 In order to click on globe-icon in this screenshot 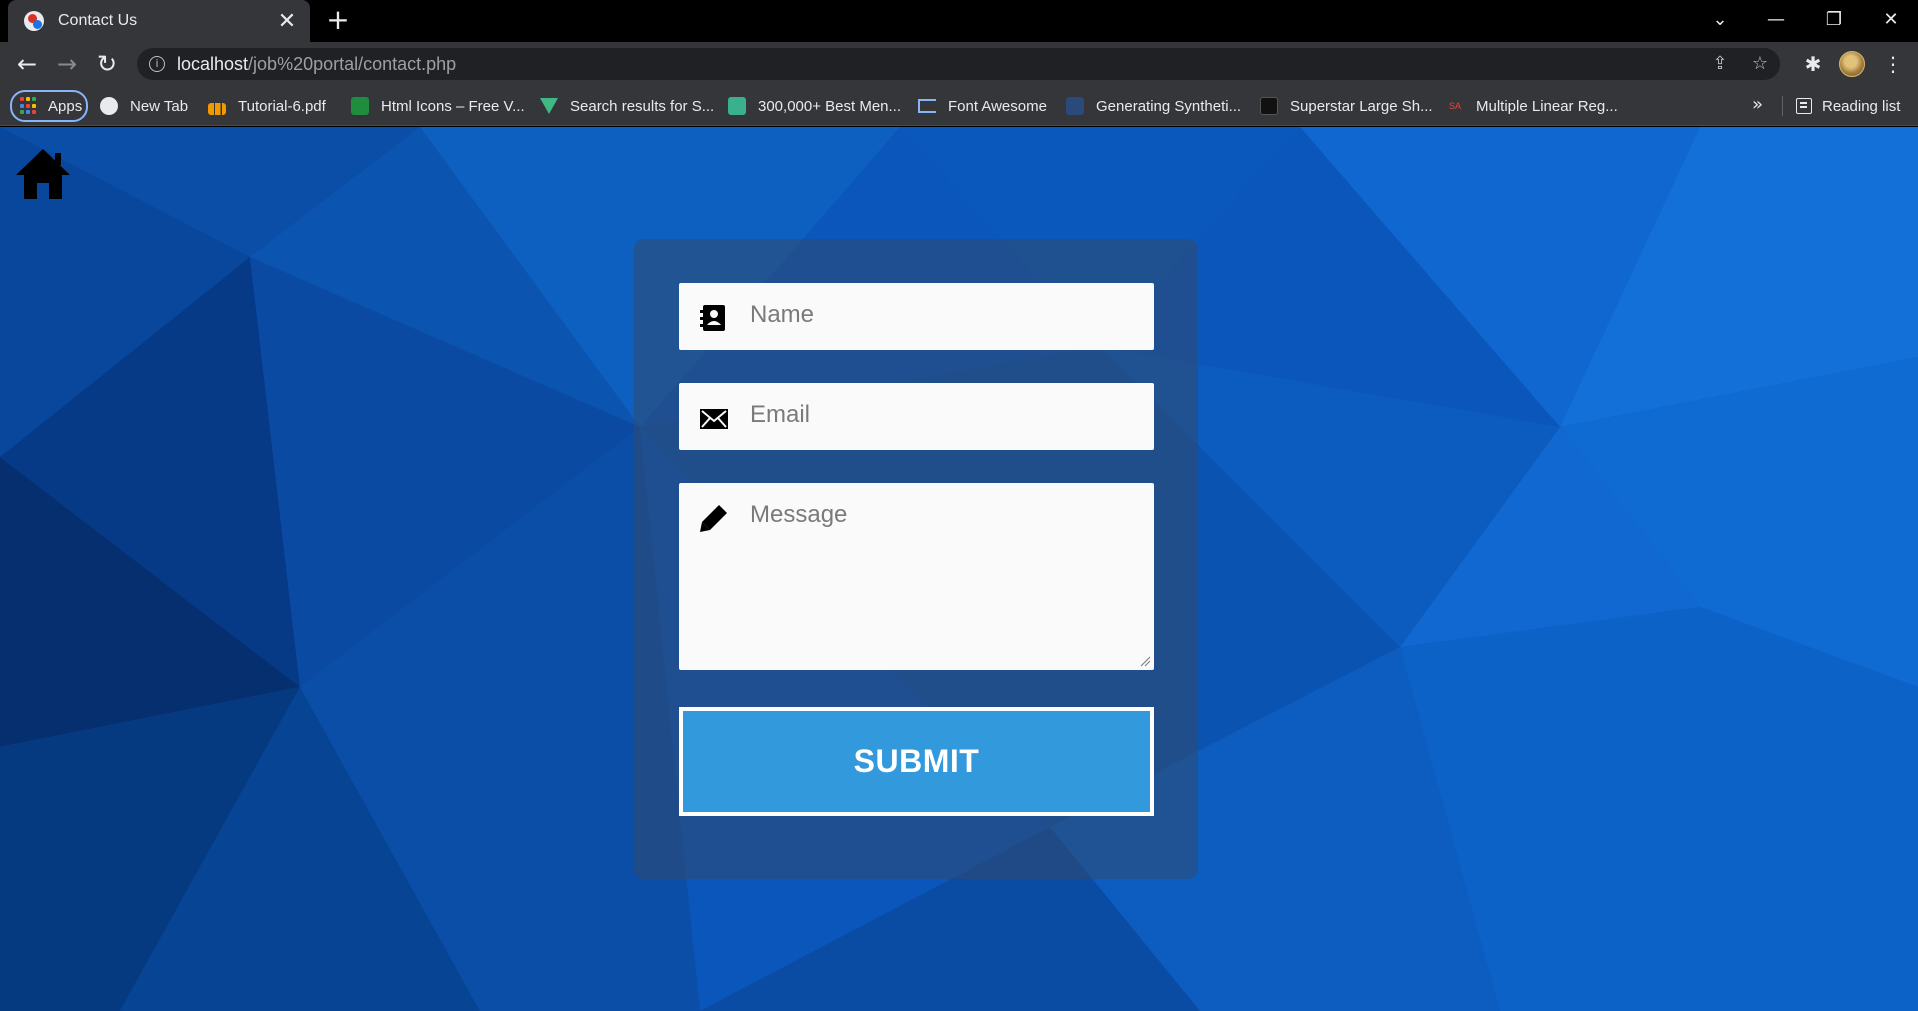, I will do `click(109, 106)`.